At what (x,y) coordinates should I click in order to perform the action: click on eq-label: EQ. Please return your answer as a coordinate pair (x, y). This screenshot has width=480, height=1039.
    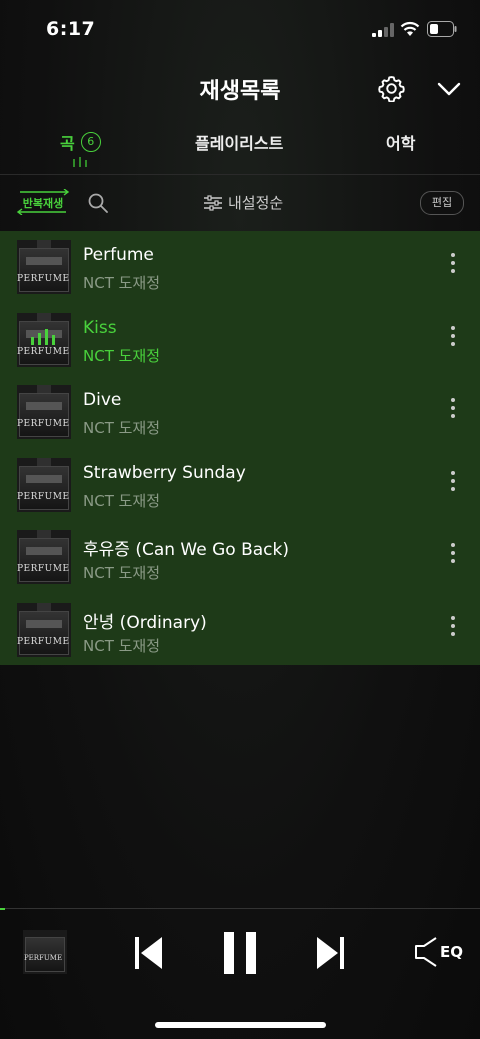
    Looking at the image, I should click on (451, 952).